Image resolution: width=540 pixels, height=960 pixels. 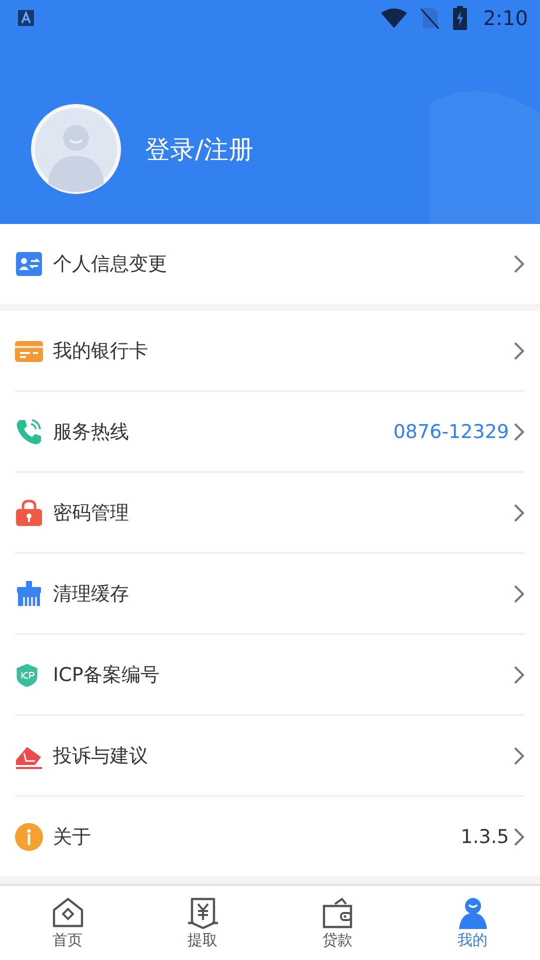 I want to click on battery-charging-icon, so click(x=460, y=18).